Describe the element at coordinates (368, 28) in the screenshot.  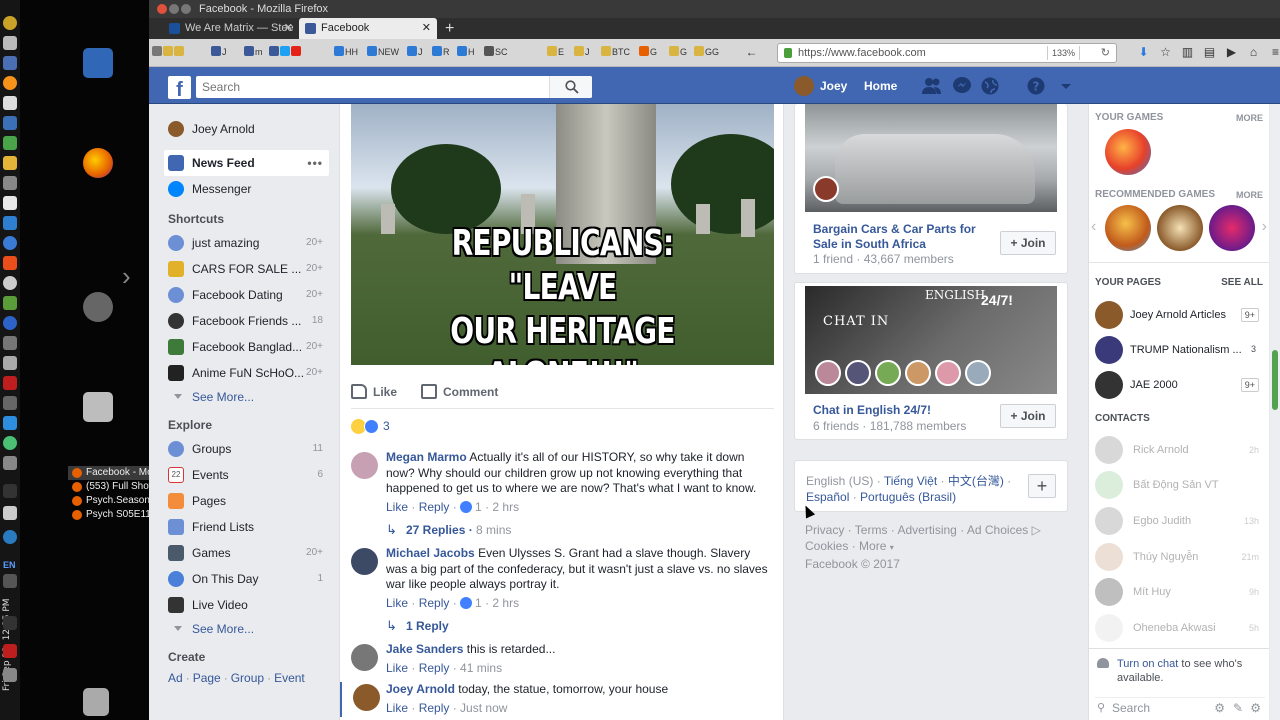
I see `tab-facebook: Facebook ✕` at that location.